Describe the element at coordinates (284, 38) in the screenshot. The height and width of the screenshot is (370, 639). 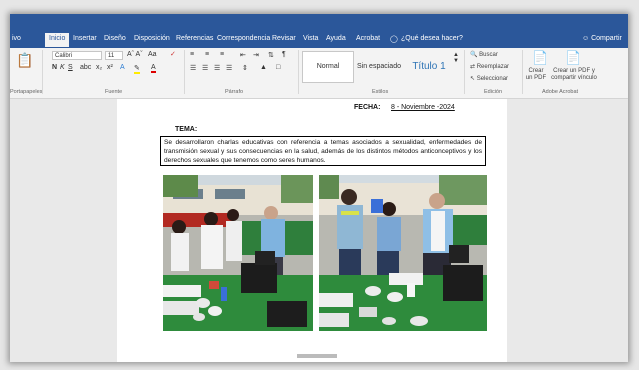
I see `tab-revisar: Revisar` at that location.